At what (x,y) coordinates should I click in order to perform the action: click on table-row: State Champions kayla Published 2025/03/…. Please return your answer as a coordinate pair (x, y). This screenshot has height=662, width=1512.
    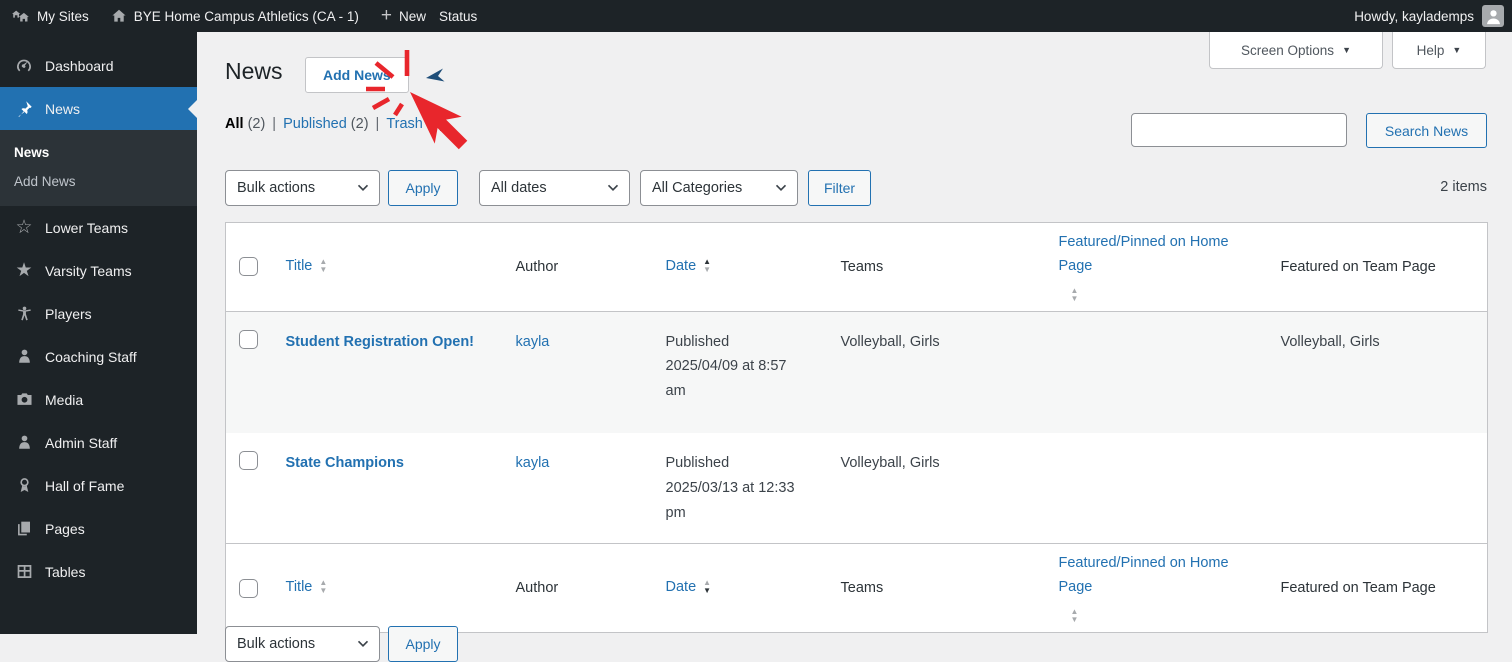
    Looking at the image, I should click on (857, 488).